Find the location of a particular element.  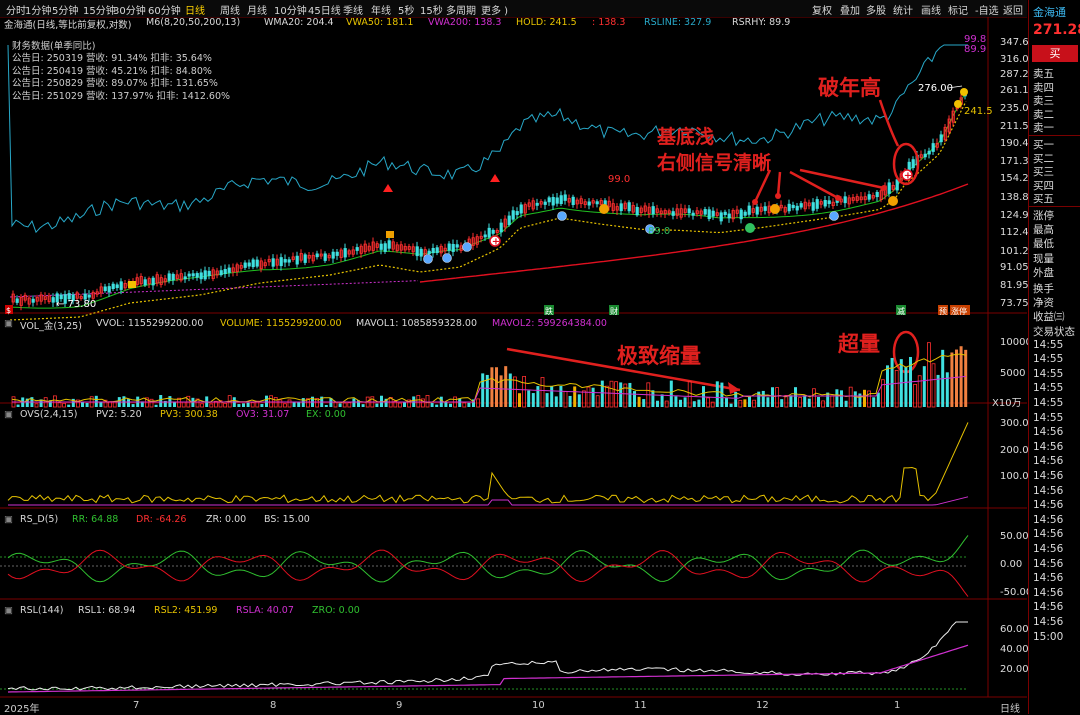

rsd-indicator-value: RS_D(5) is located at coordinates (39, 519).